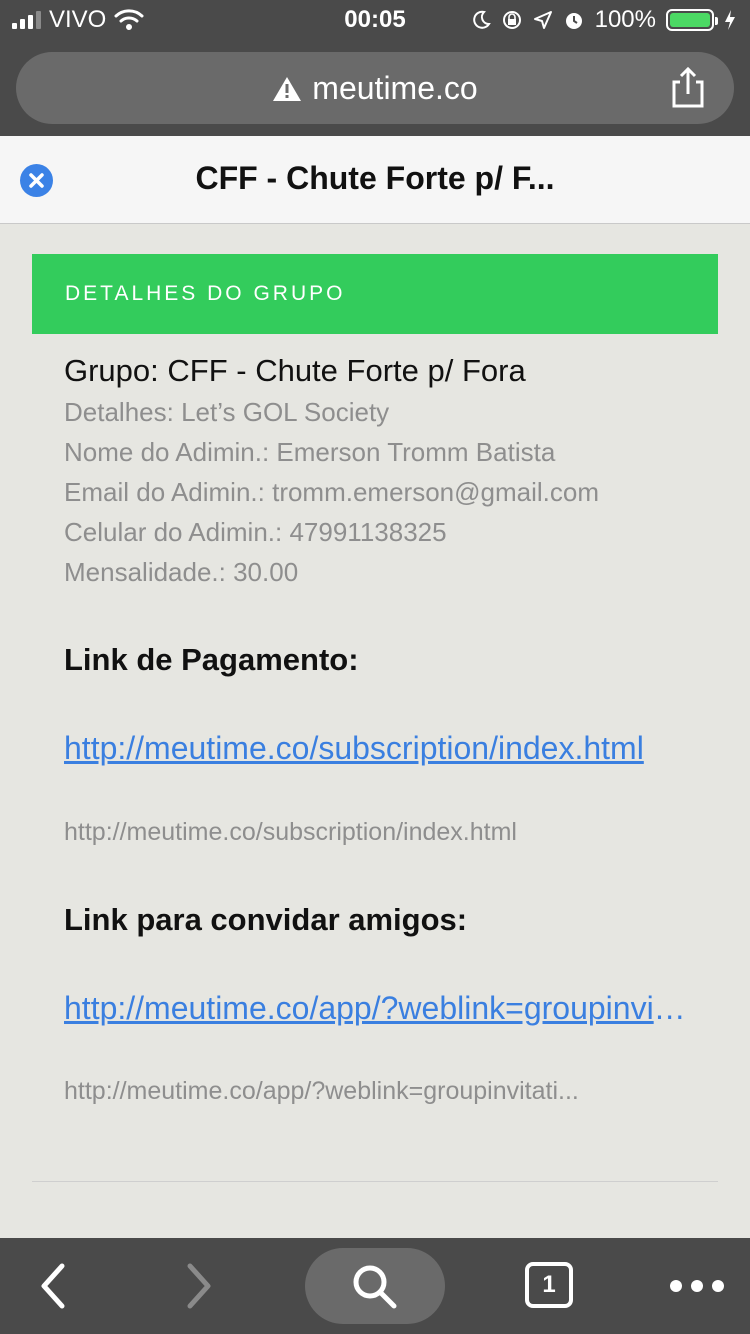 This screenshot has width=750, height=1334. I want to click on url-domain: meutime.co, so click(395, 88).